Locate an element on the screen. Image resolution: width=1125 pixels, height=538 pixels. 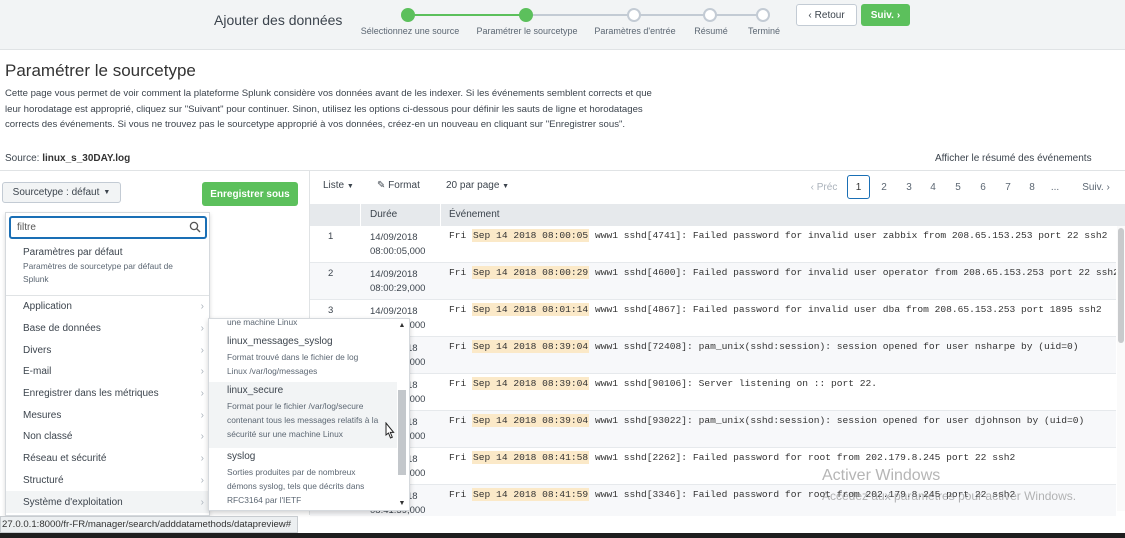
save-as-button: Enregistrer sous is located at coordinates (250, 194).